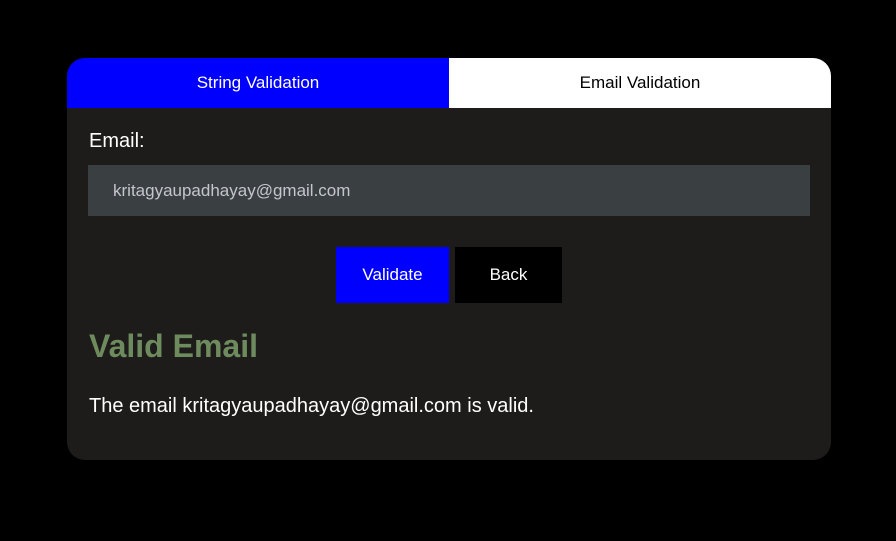  I want to click on tab-bar: String Validation Email Validation, so click(449, 83).